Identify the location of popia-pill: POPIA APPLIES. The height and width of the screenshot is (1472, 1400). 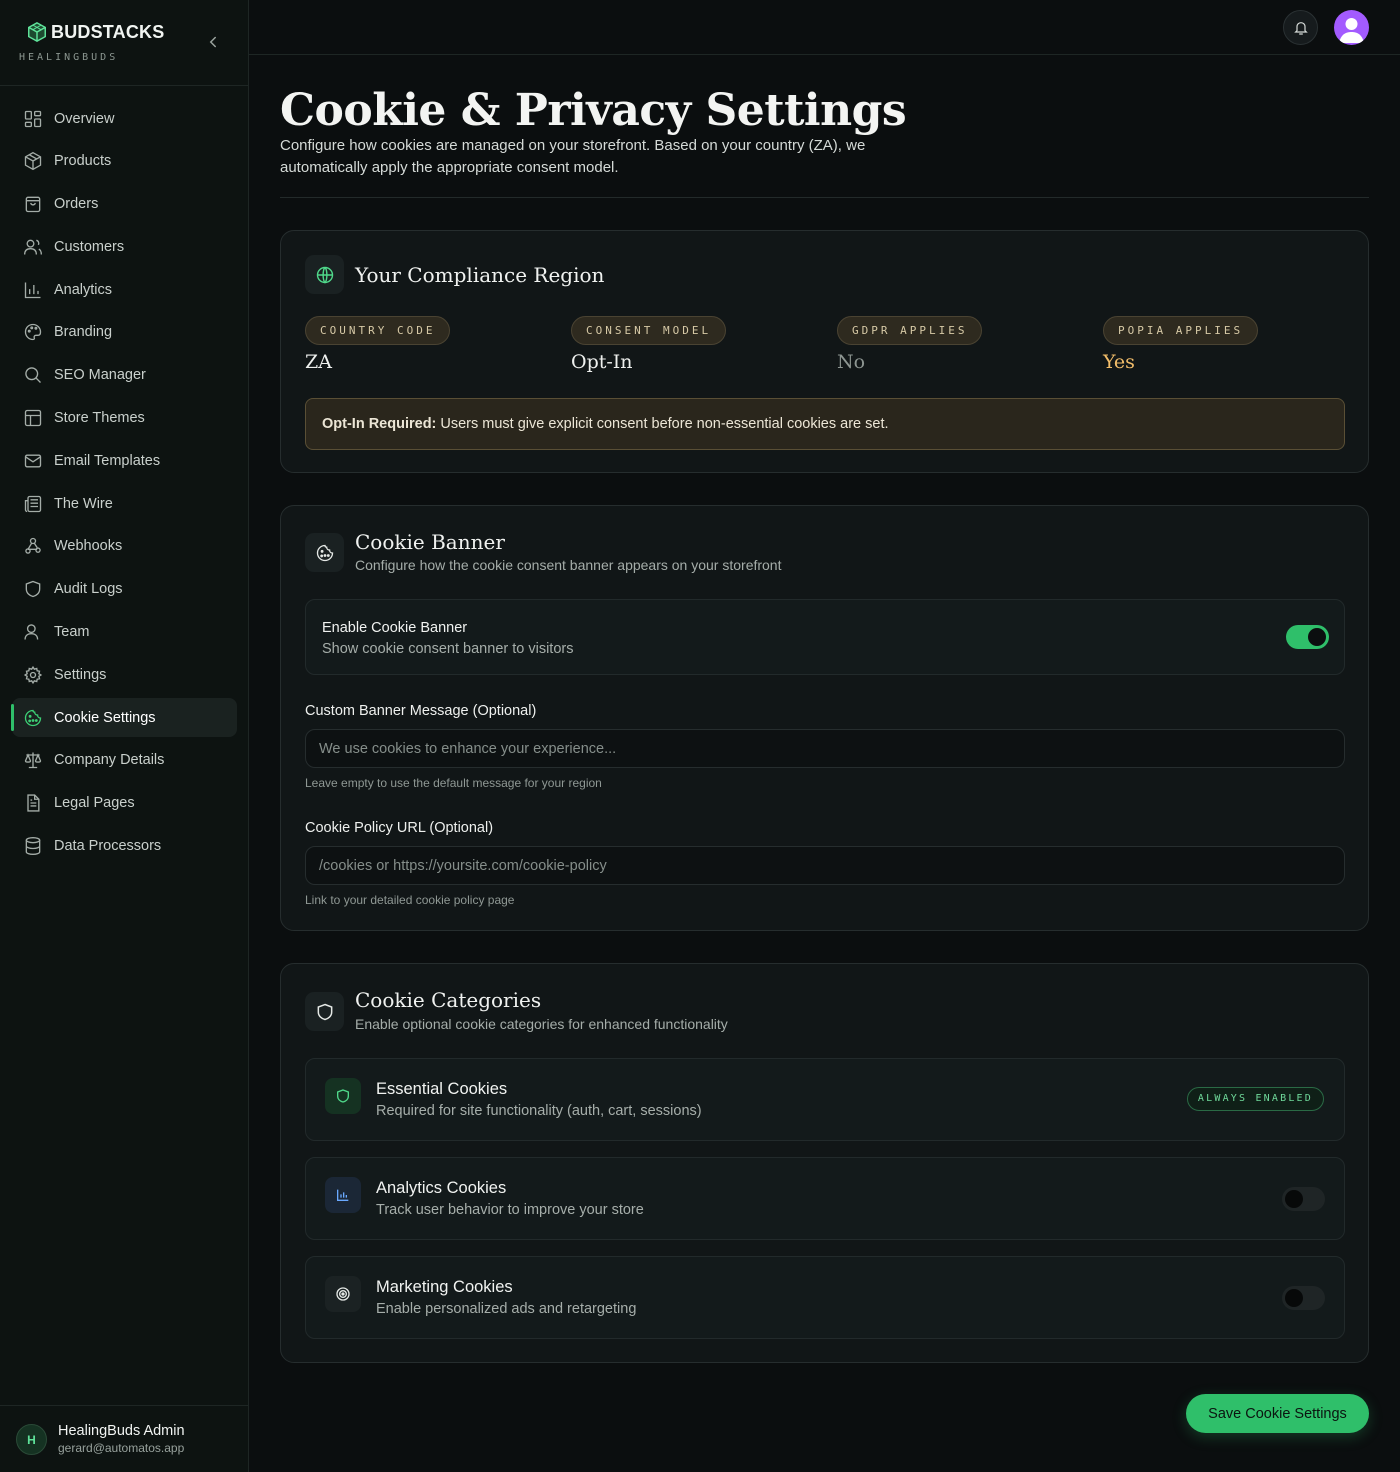
(1181, 330).